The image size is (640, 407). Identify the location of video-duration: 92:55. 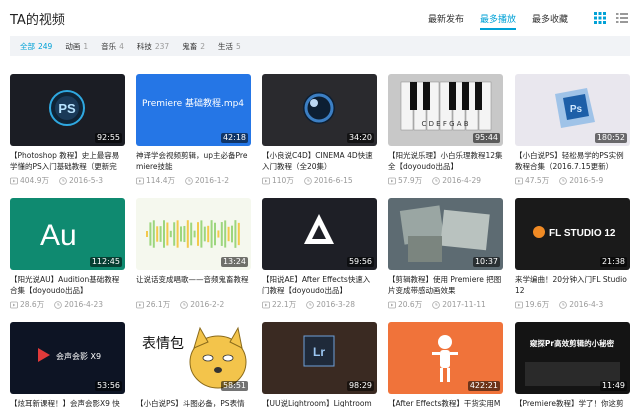
(108, 138).